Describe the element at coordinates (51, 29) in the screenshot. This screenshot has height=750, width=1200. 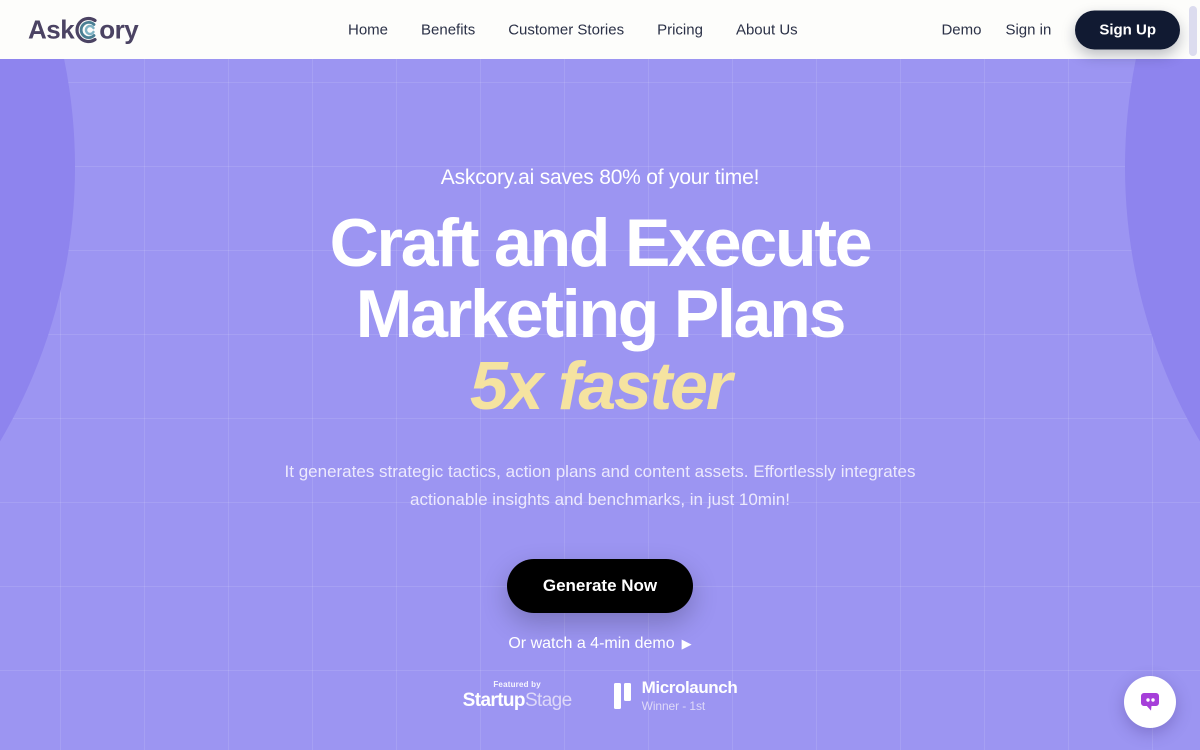
I see `brand-name-prefix: Ask` at that location.